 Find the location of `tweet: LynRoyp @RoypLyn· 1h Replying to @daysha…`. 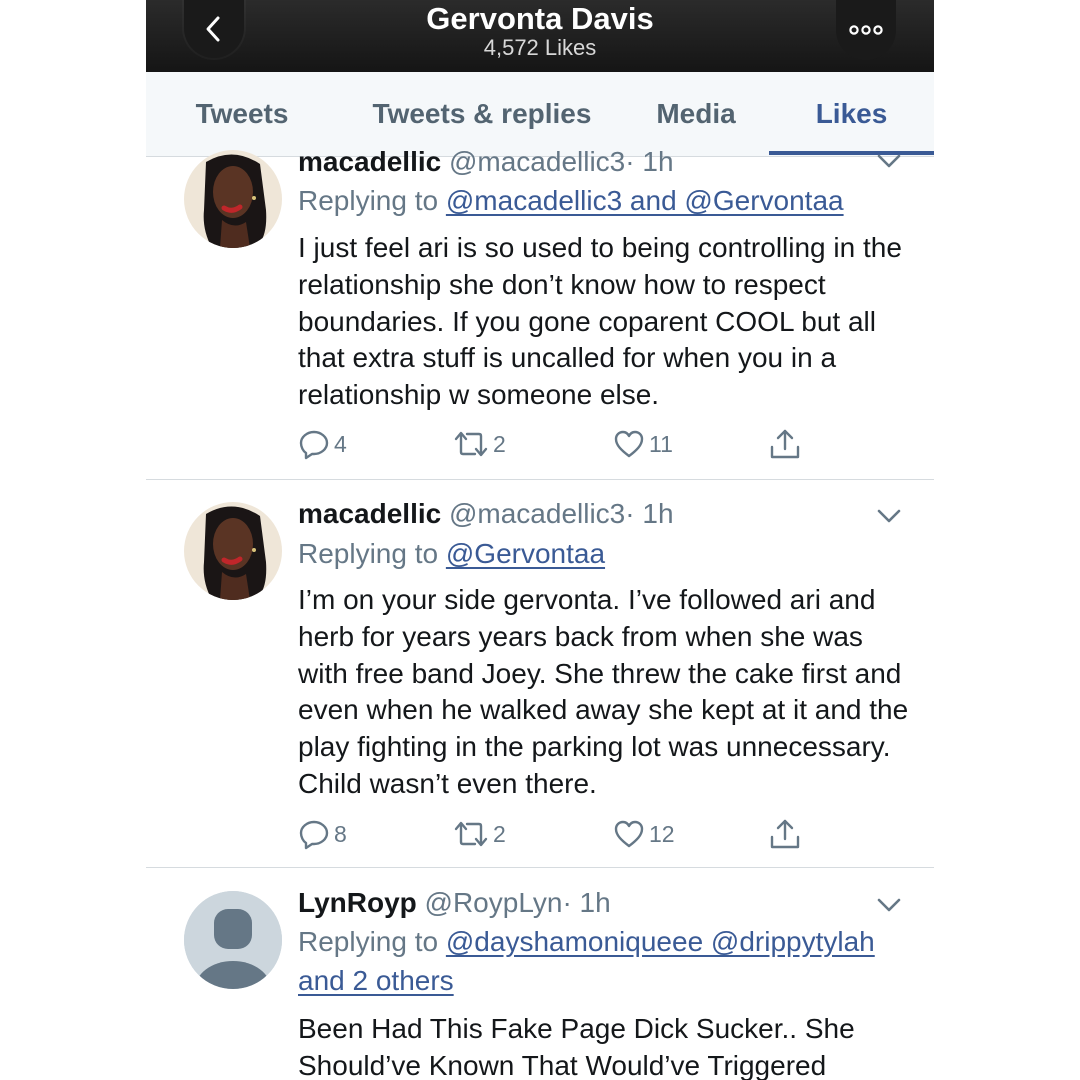

tweet: LynRoyp @RoypLyn· 1h Replying to @daysha… is located at coordinates (540, 974).